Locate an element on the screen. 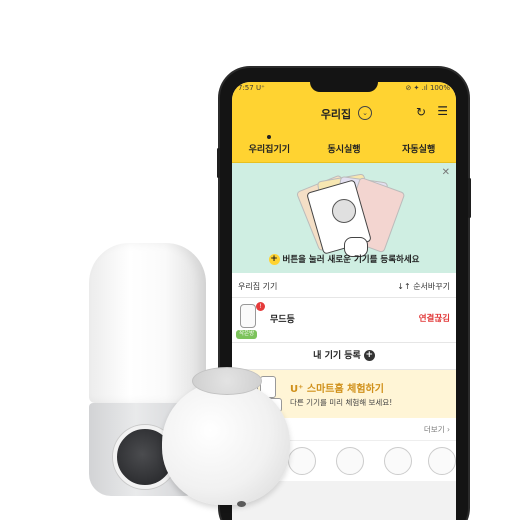 The height and width of the screenshot is (520, 520). volume-button is located at coordinates (218, 163).